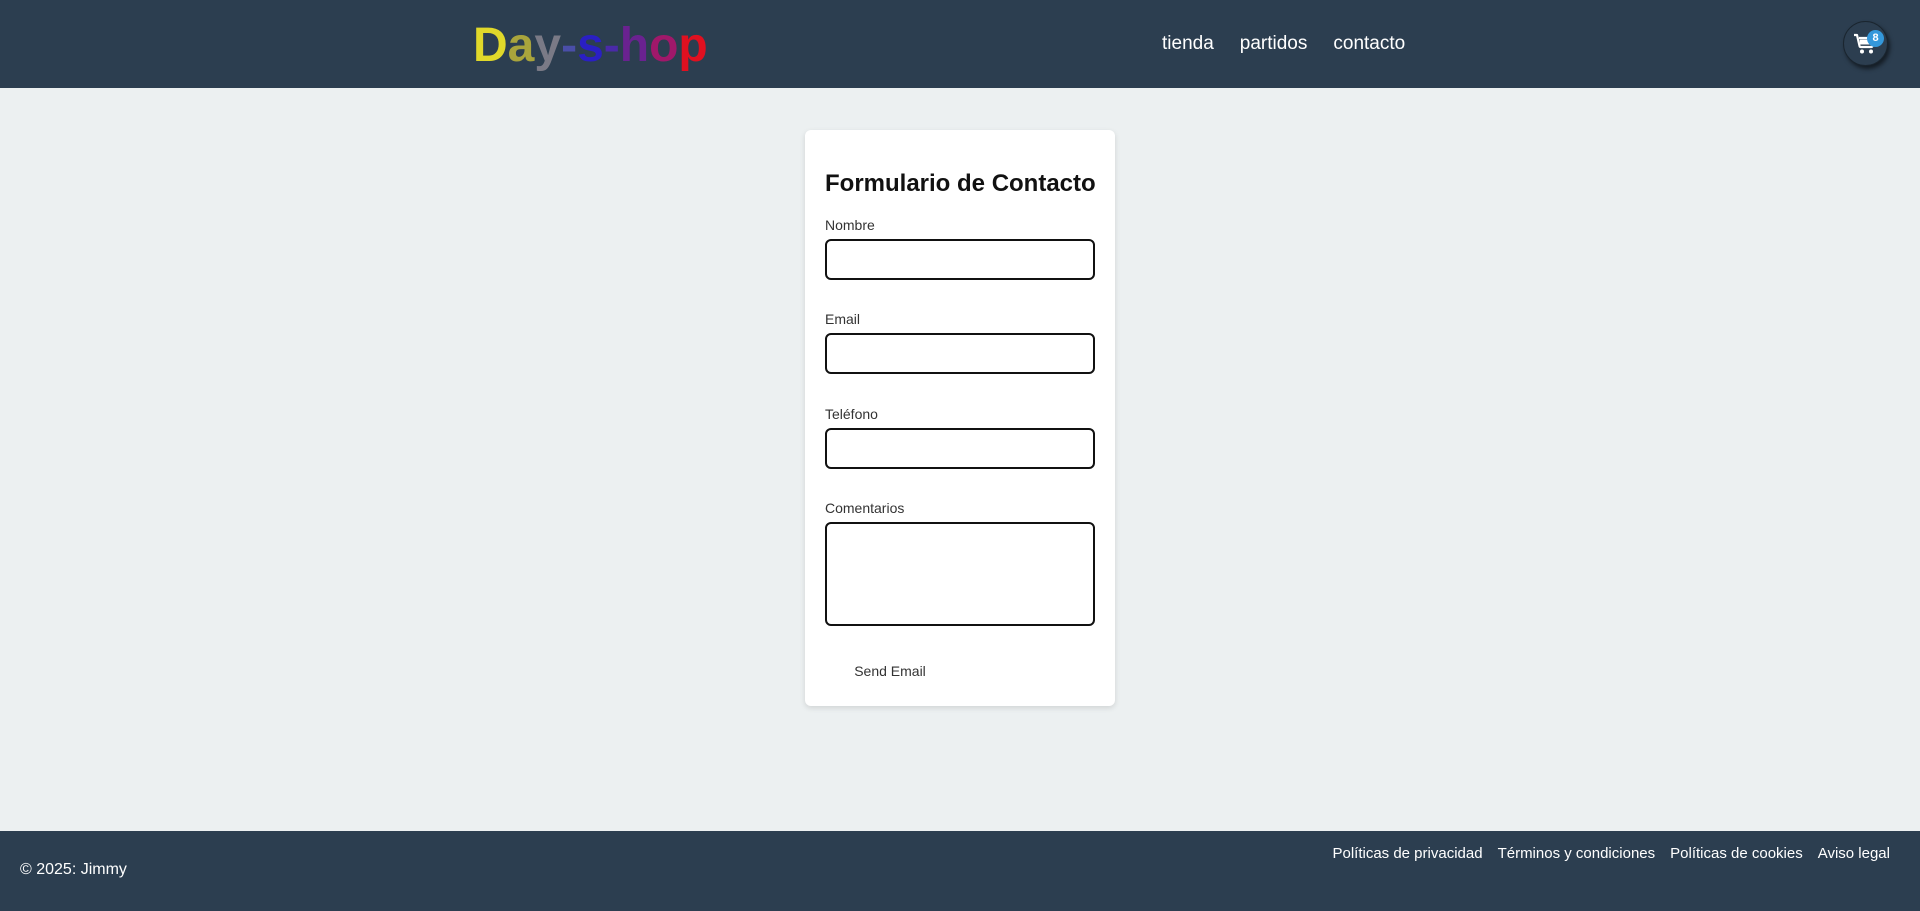 The image size is (1920, 911). What do you see at coordinates (865, 508) in the screenshot?
I see `comentarios-label: Comentarios` at bounding box center [865, 508].